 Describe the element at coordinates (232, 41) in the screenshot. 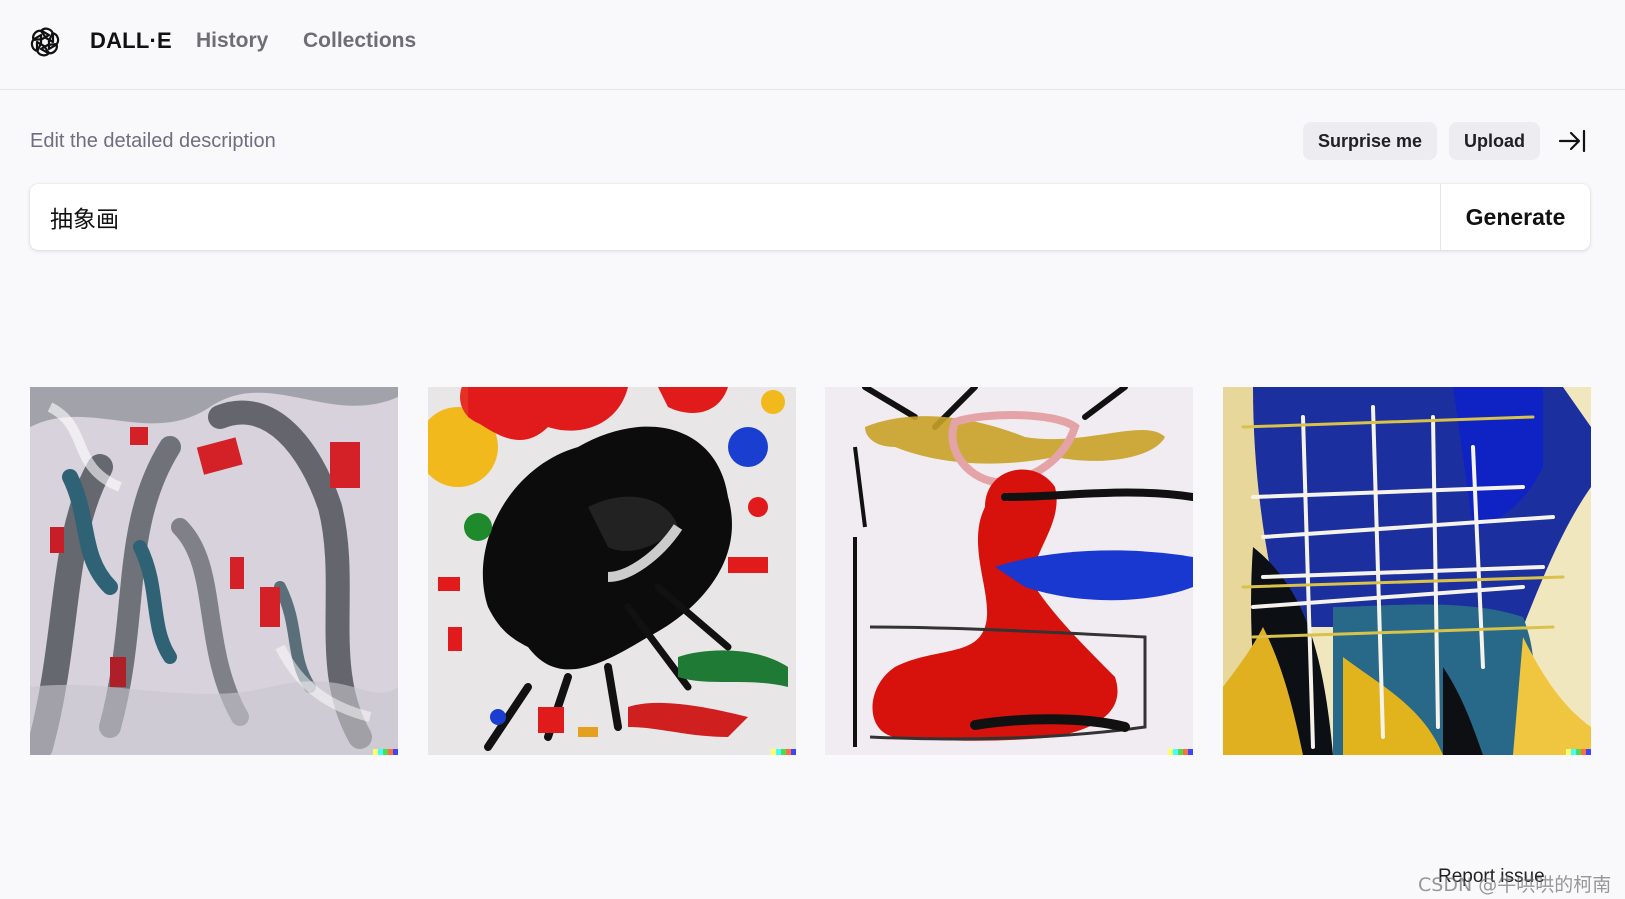

I see `nav-history-link: History` at that location.